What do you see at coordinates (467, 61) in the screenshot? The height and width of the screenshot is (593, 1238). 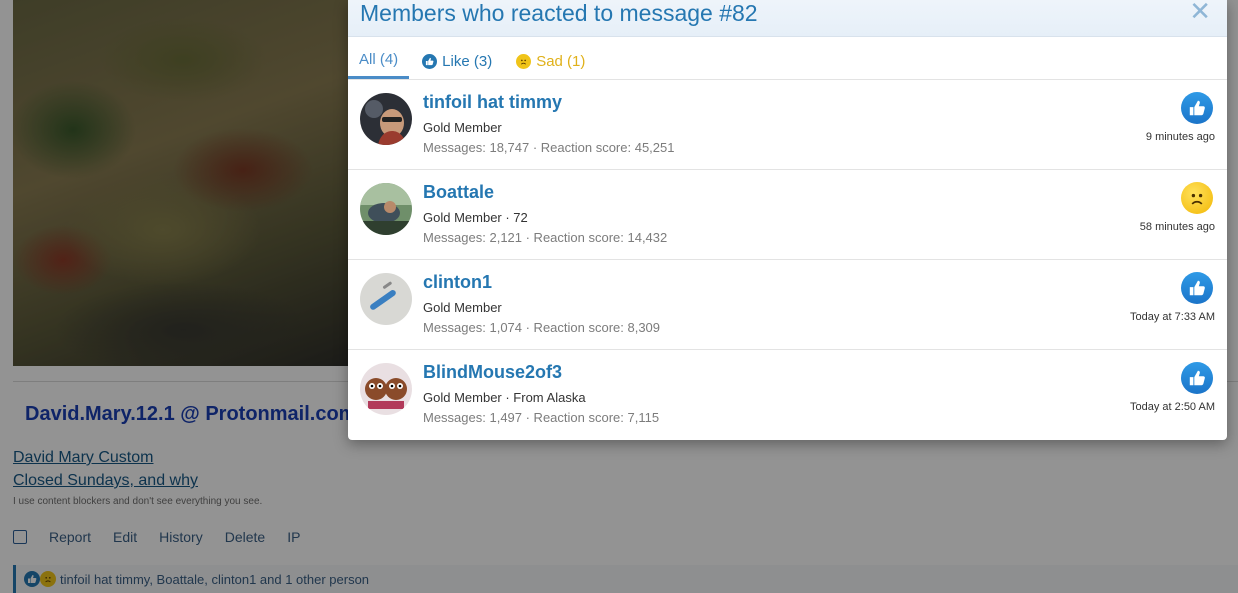 I see `tab-like-label: Like (3)` at bounding box center [467, 61].